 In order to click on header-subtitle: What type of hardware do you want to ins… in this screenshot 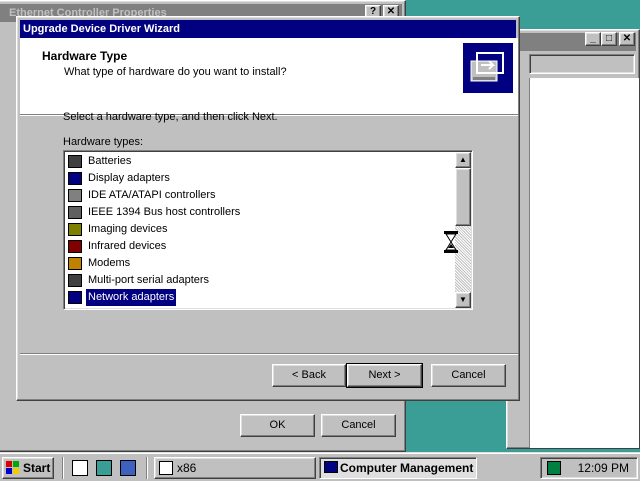, I will do `click(175, 72)`.